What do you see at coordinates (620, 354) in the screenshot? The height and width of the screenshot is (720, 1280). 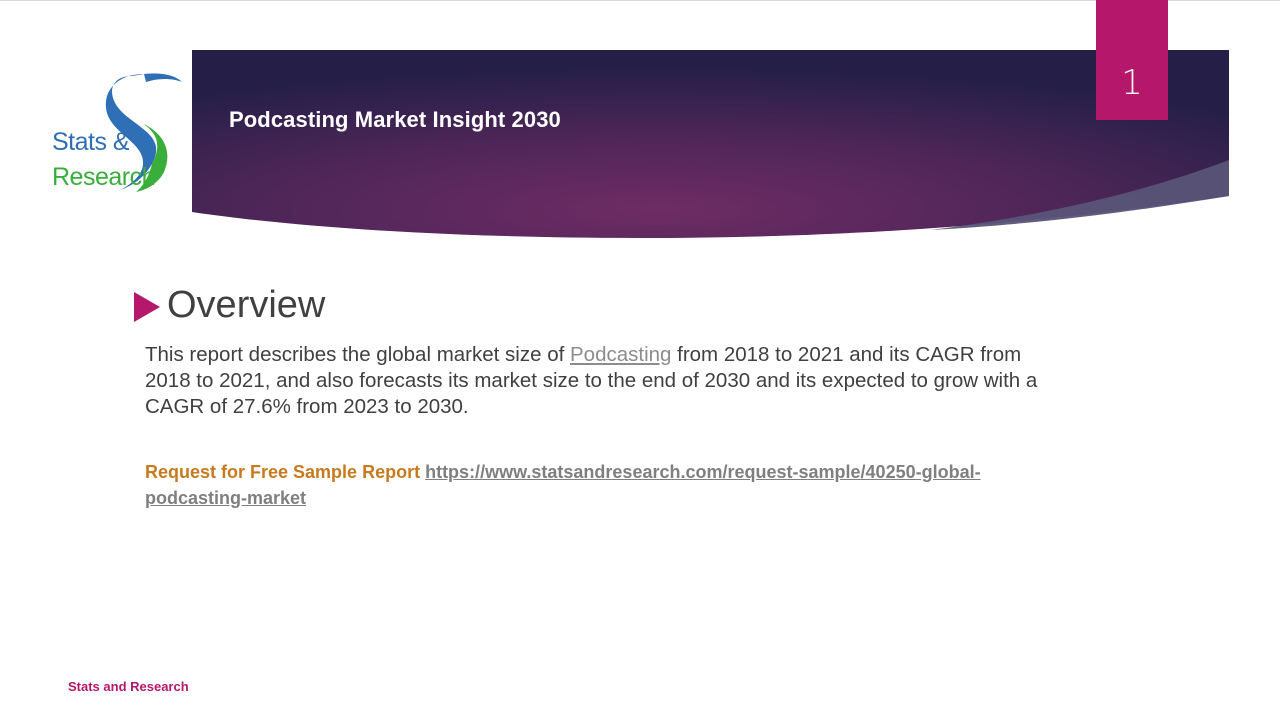 I see `podcasting-link: Podcasting` at bounding box center [620, 354].